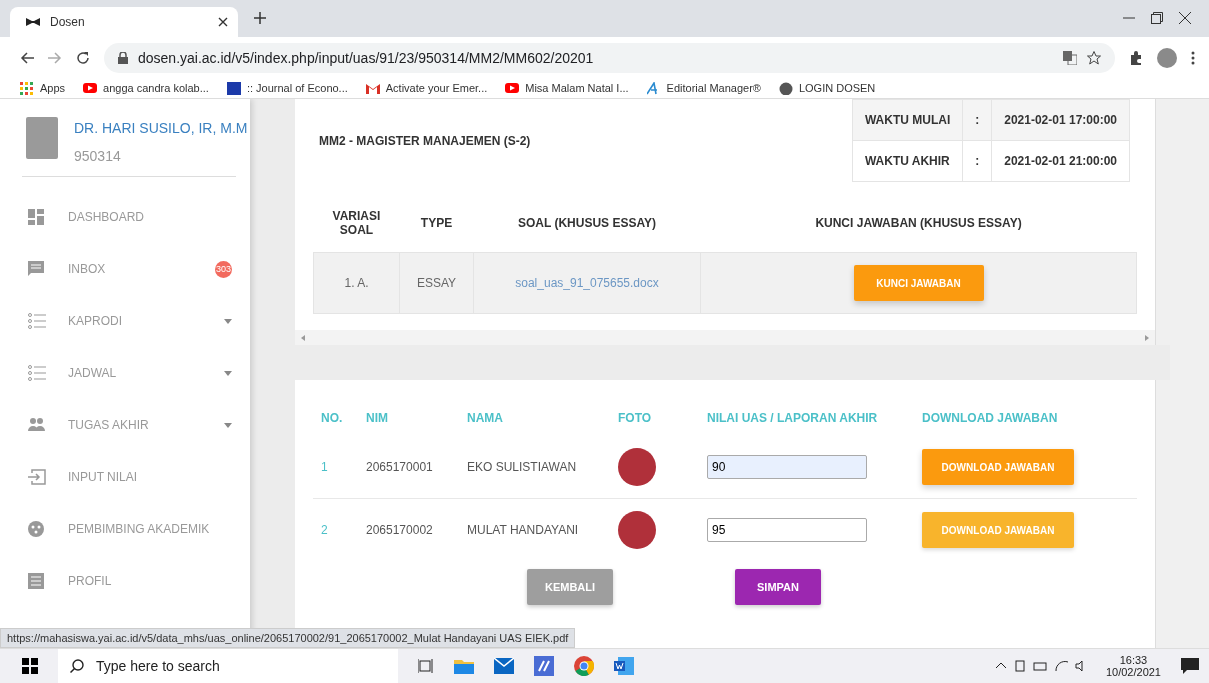 The width and height of the screenshot is (1209, 683). Describe the element at coordinates (43, 88) in the screenshot. I see `bookmark-link: Apps` at that location.